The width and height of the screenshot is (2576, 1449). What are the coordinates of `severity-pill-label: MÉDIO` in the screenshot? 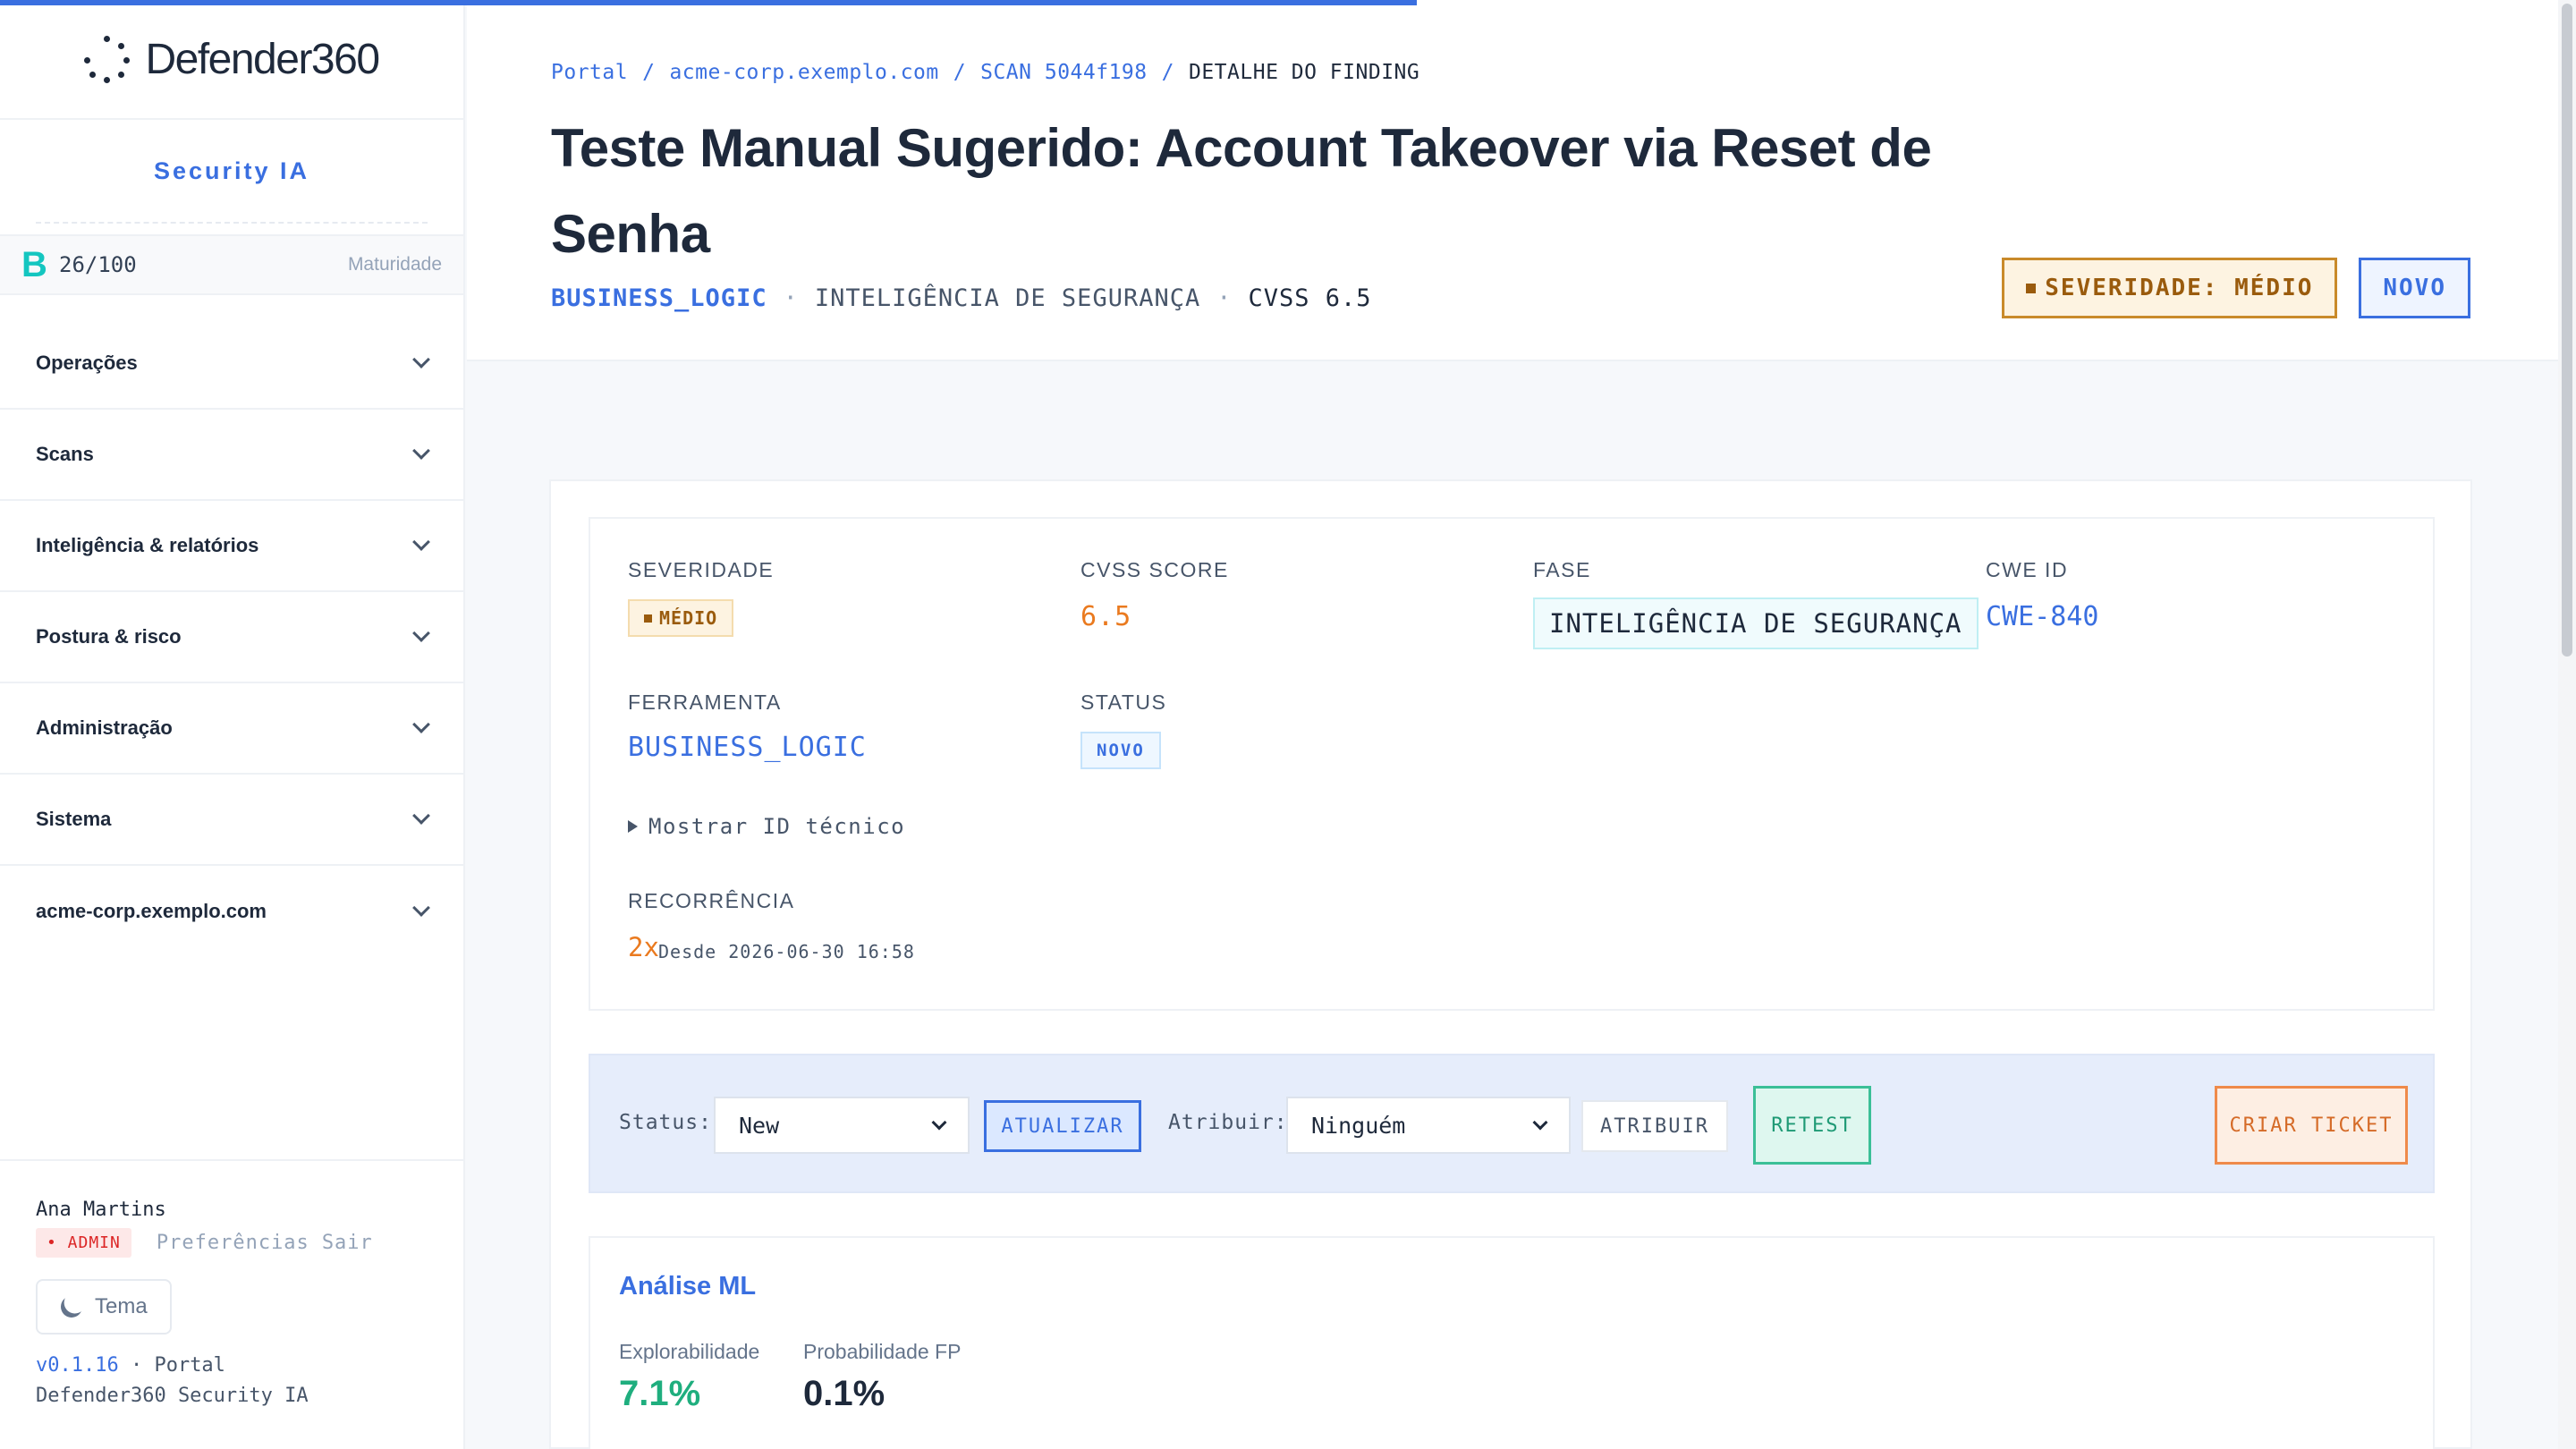 It's located at (688, 618).